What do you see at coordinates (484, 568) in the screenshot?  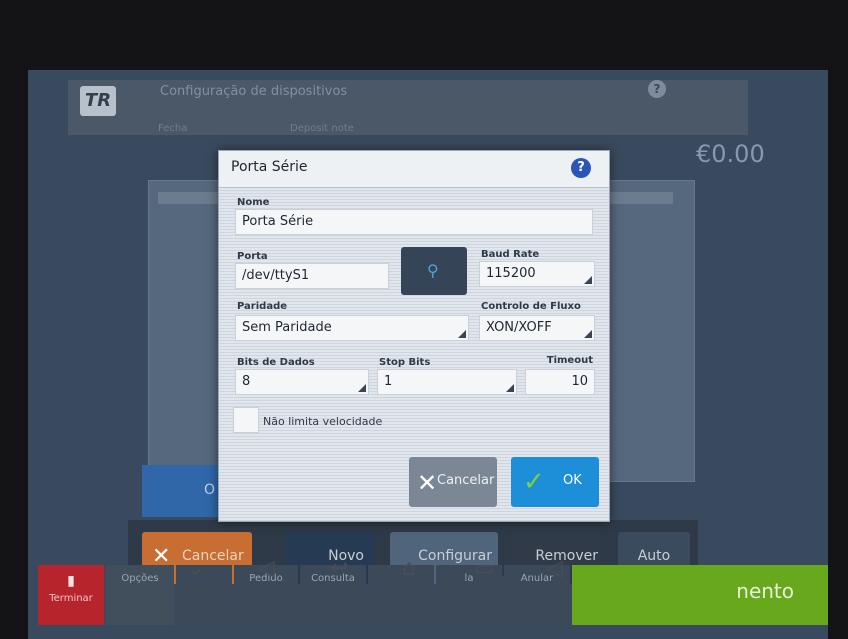 I see `recent-apps-icon: ▭` at bounding box center [484, 568].